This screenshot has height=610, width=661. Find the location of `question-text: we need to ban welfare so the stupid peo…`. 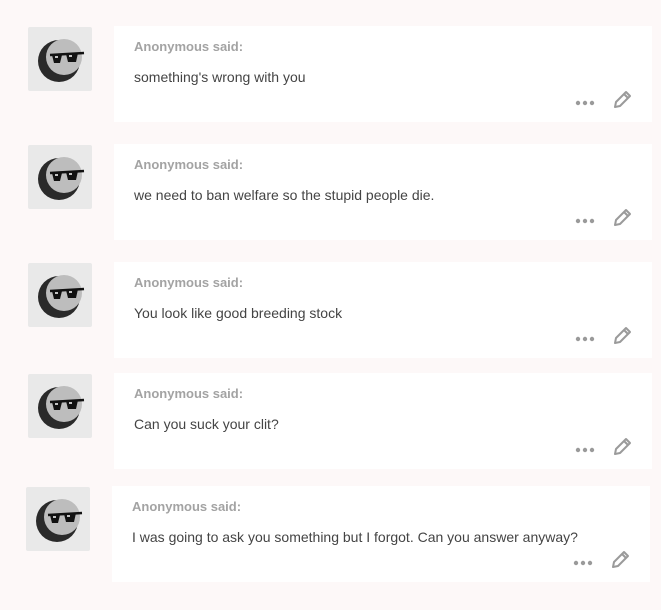

question-text: we need to ban welfare so the stupid peo… is located at coordinates (284, 195).